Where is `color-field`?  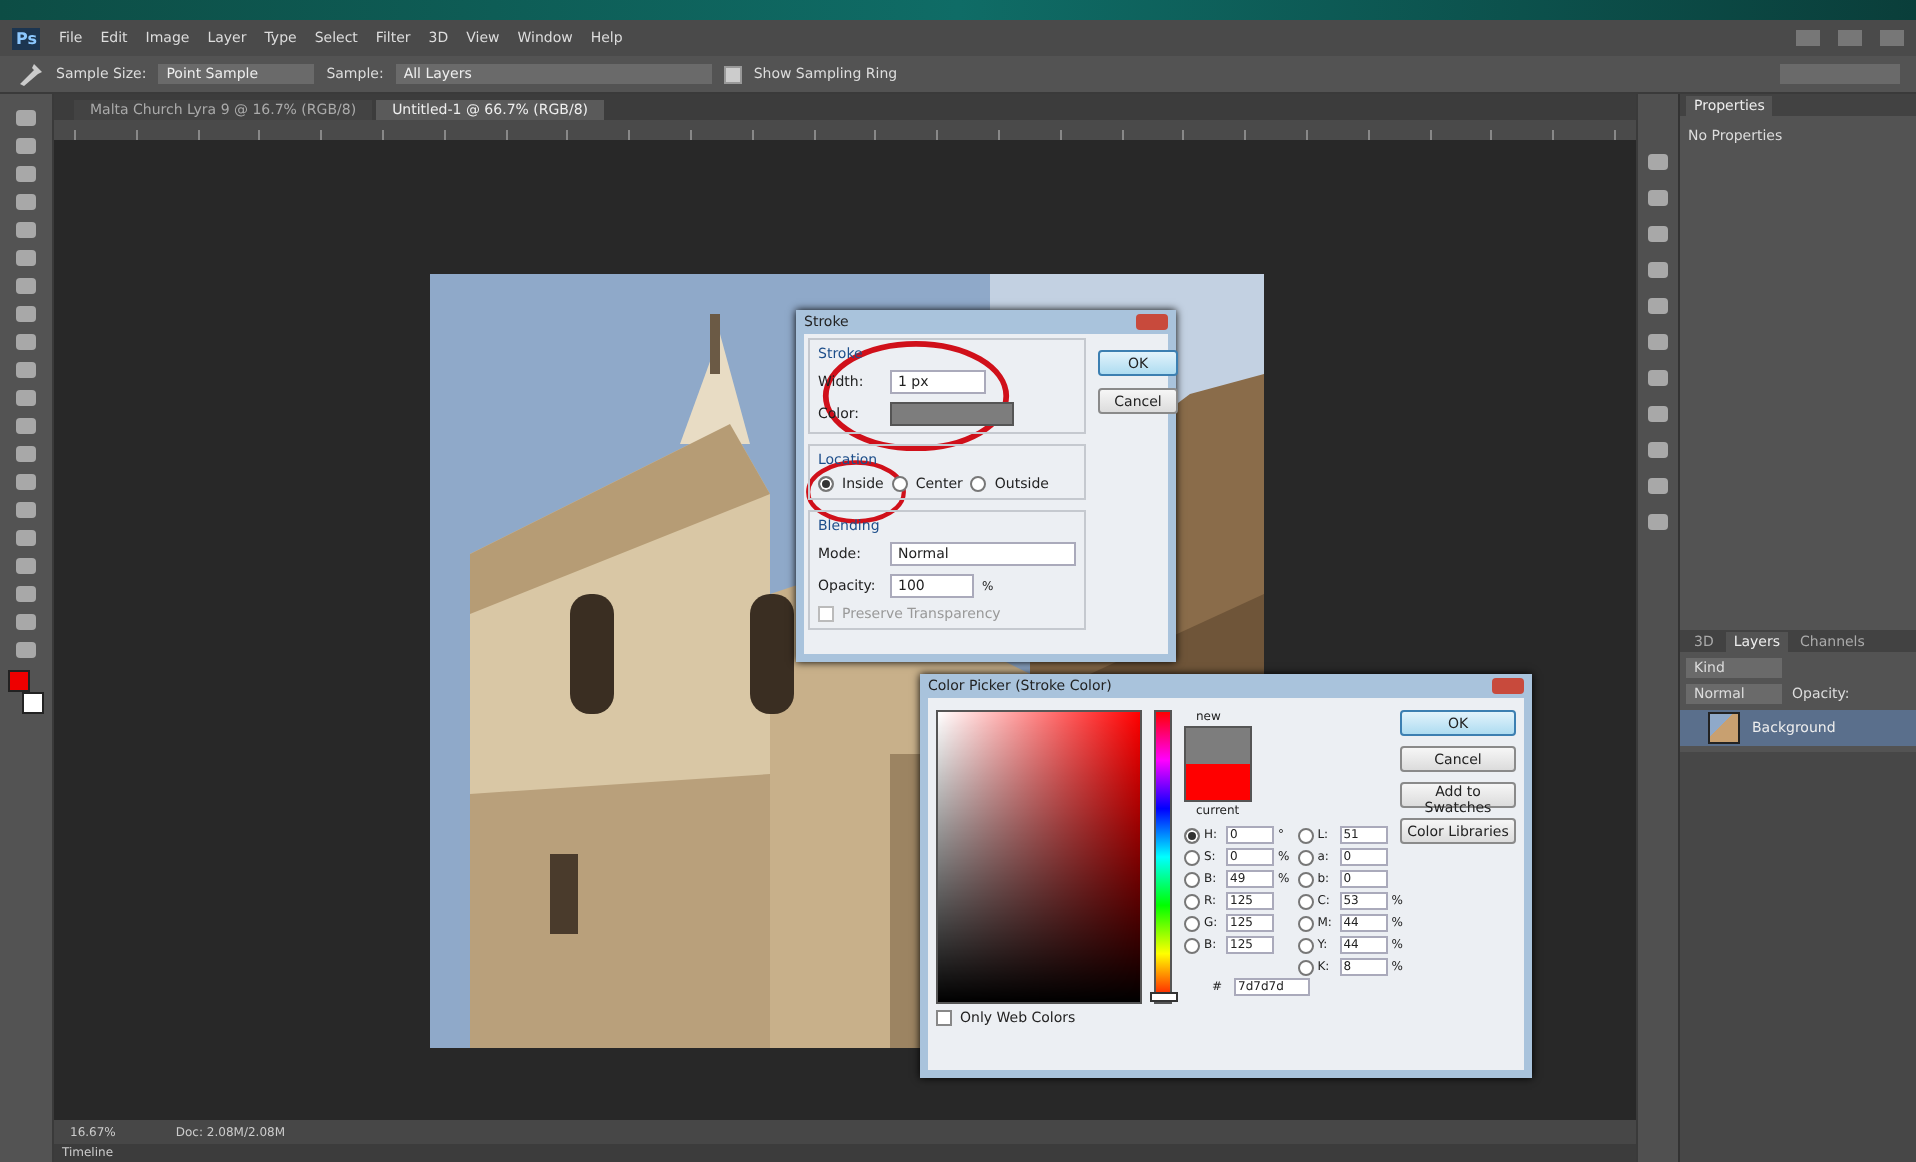 color-field is located at coordinates (1039, 857).